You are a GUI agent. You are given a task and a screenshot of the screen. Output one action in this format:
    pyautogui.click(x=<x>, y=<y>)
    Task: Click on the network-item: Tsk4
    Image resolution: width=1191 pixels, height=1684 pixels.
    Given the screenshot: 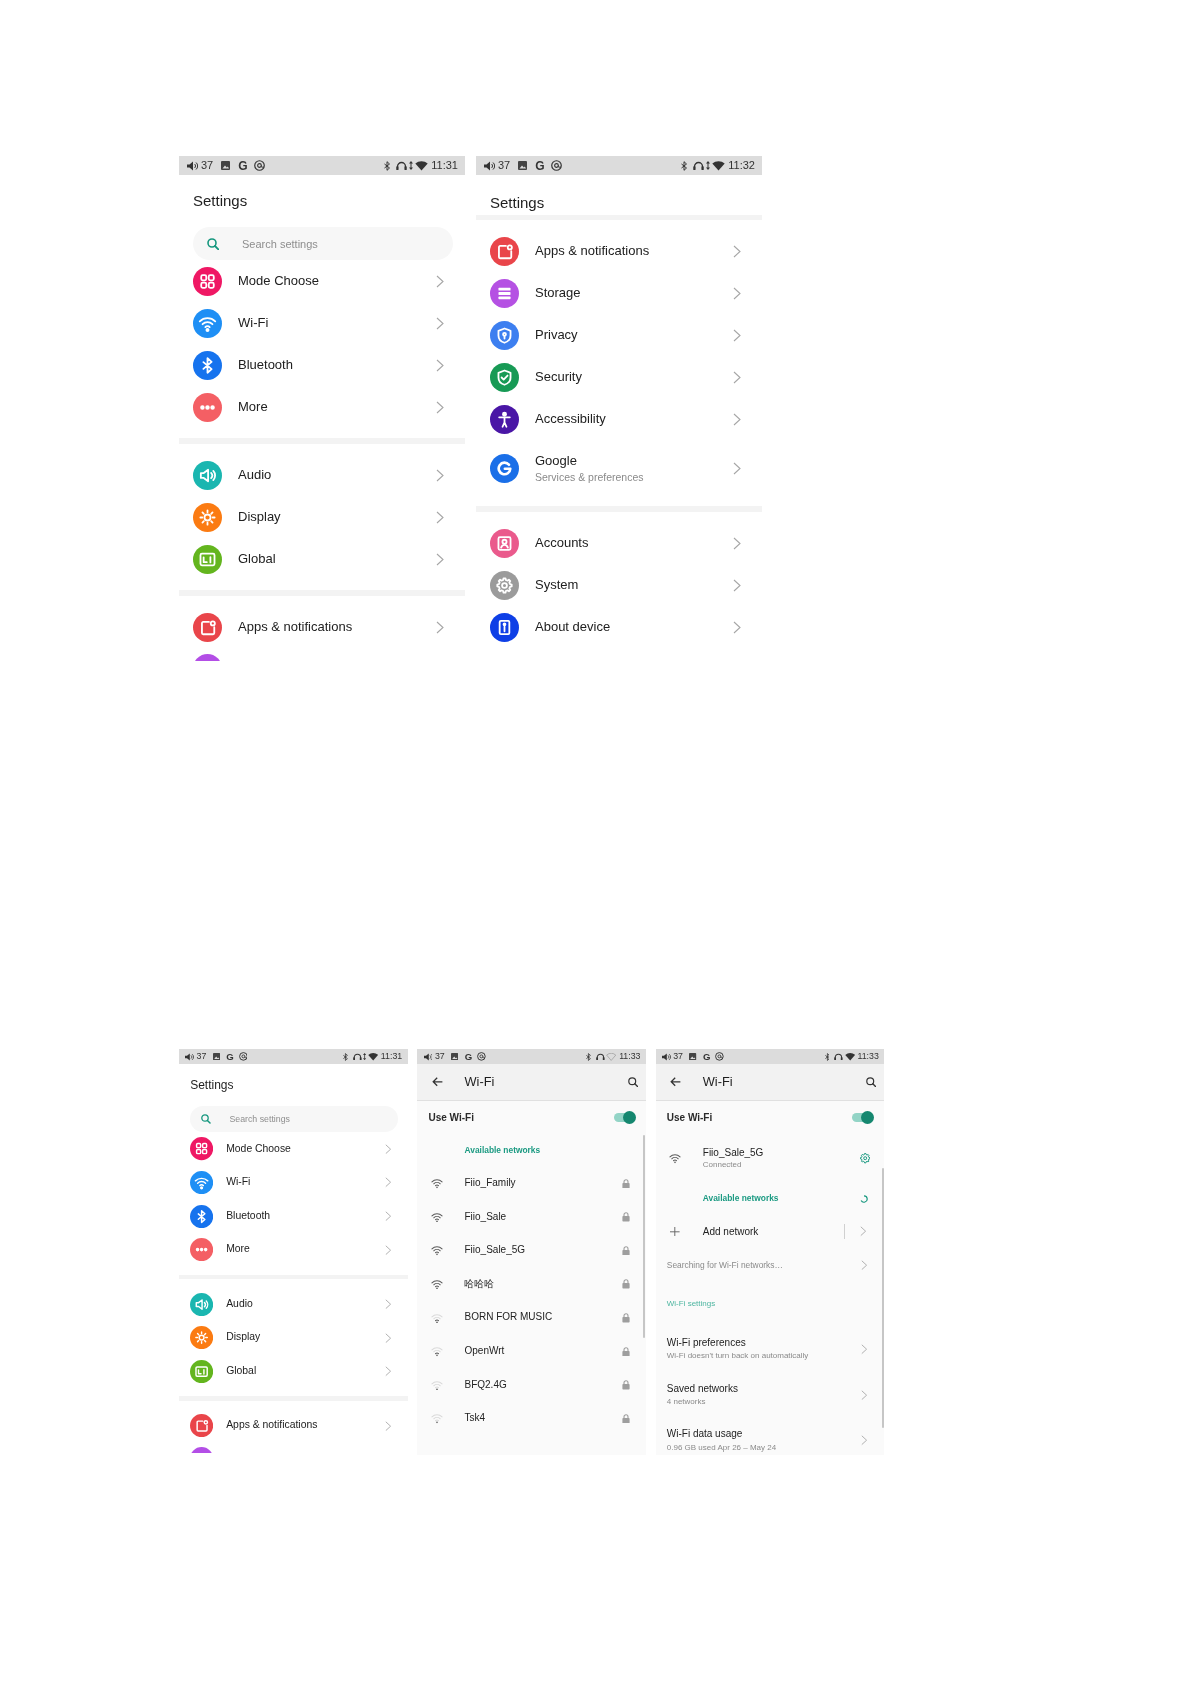 What is the action you would take?
    pyautogui.click(x=532, y=1418)
    